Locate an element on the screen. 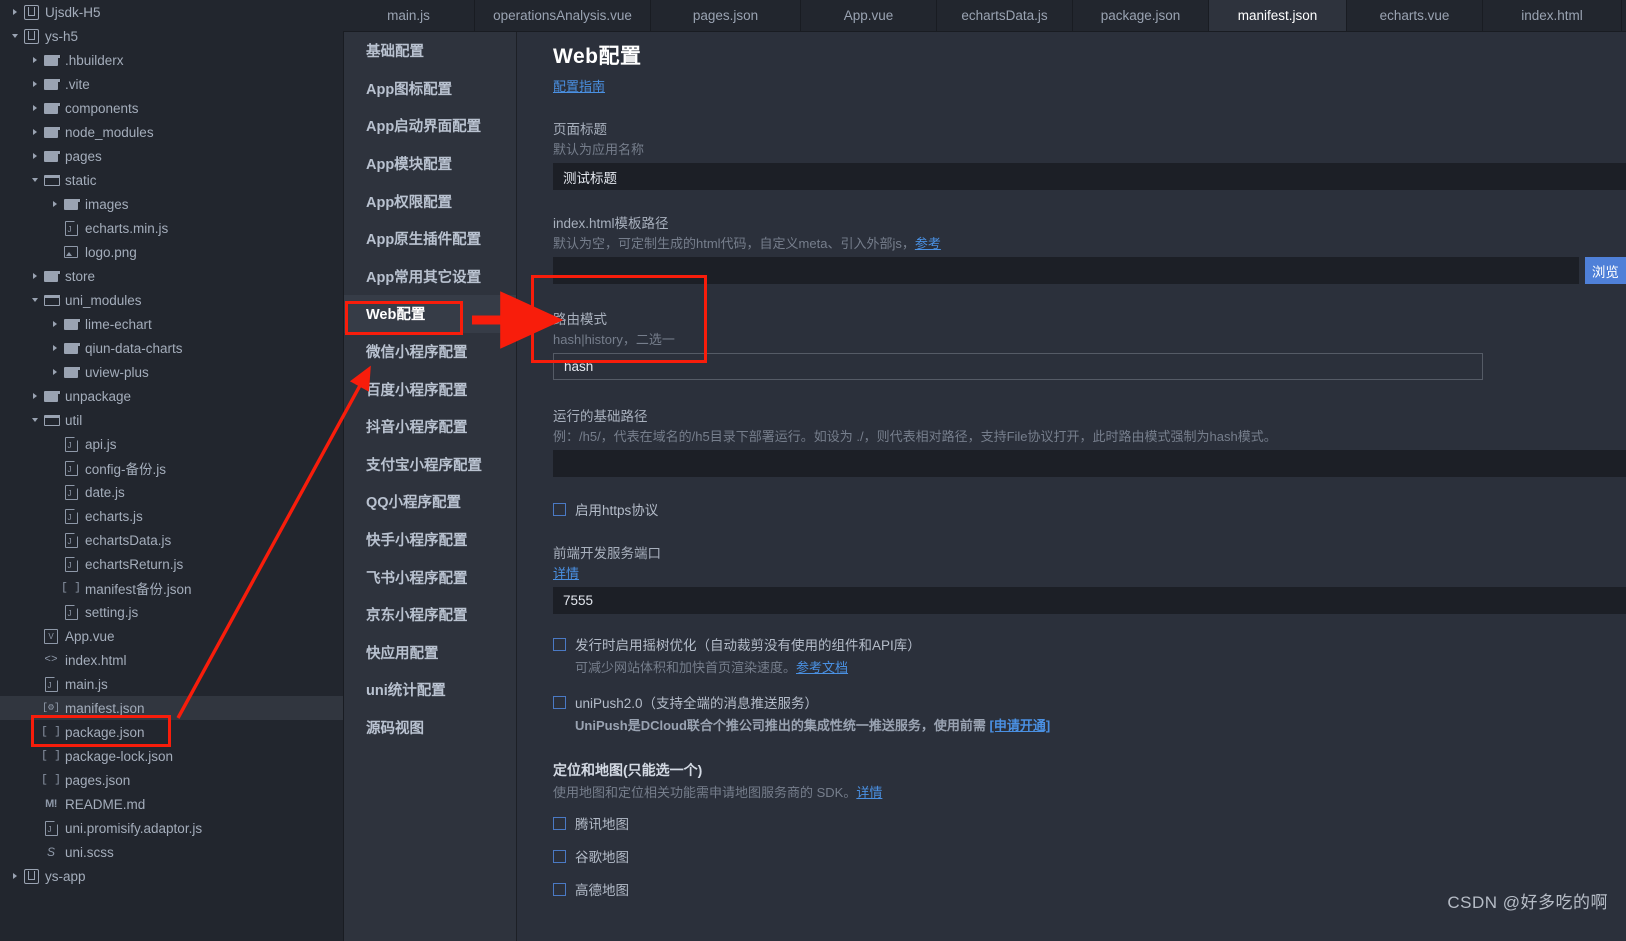 The width and height of the screenshot is (1626, 941). nav-item: 源码视图 is located at coordinates (430, 728).